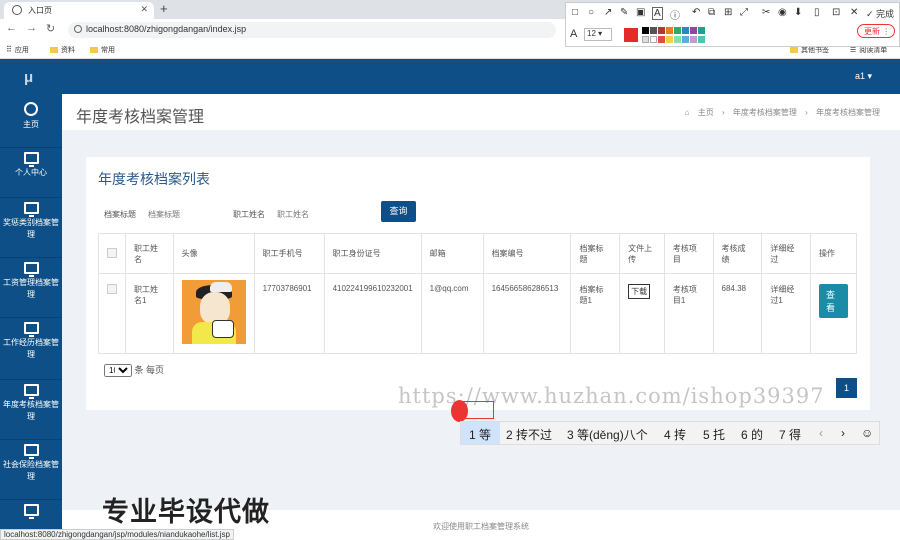 This screenshot has height=540, width=900. I want to click on app-header: μ a1 ▾, so click(450, 76).